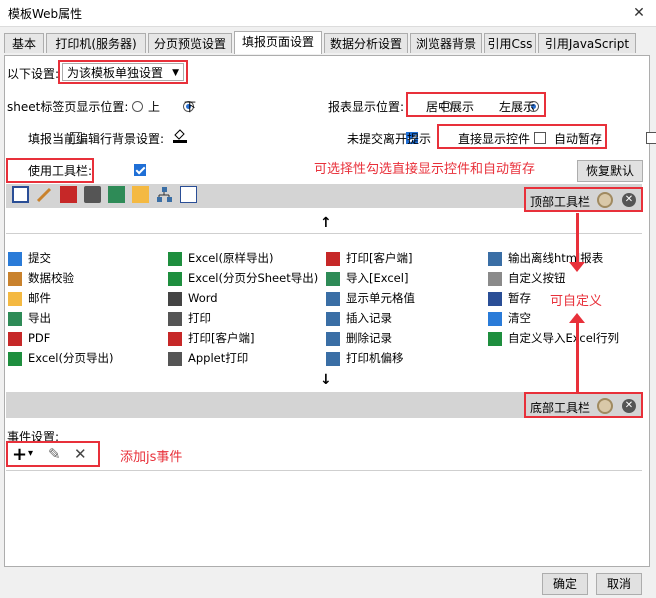 This screenshot has width=656, height=598. What do you see at coordinates (425, 169) in the screenshot?
I see `optional-note-annotation: 可选择性勾选直接显示控件和自动暂存` at bounding box center [425, 169].